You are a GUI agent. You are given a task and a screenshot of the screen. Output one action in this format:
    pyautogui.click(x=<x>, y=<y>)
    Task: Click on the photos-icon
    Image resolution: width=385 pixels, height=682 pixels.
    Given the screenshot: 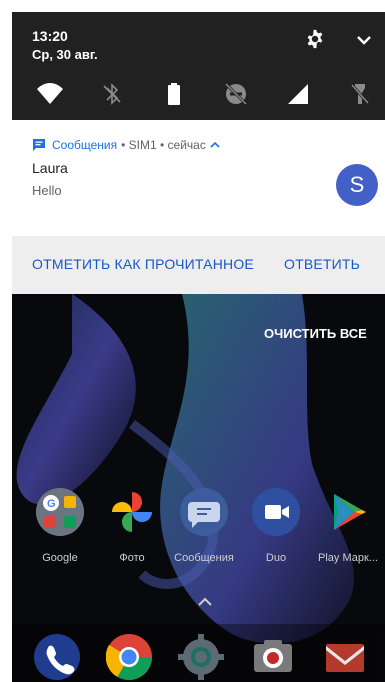 What is the action you would take?
    pyautogui.click(x=132, y=512)
    